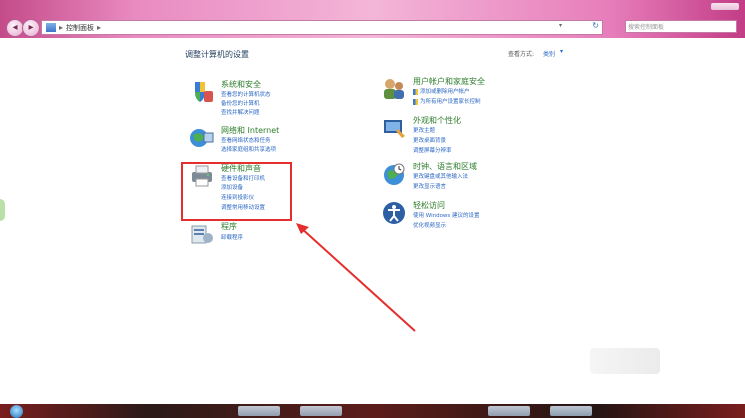 The height and width of the screenshot is (418, 745). I want to click on start-button, so click(16, 411).